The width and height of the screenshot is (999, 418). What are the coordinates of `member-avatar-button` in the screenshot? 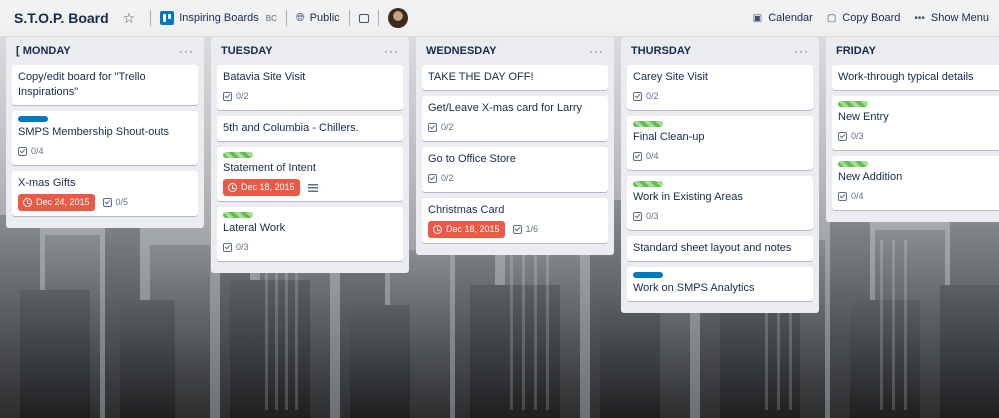 It's located at (397, 18).